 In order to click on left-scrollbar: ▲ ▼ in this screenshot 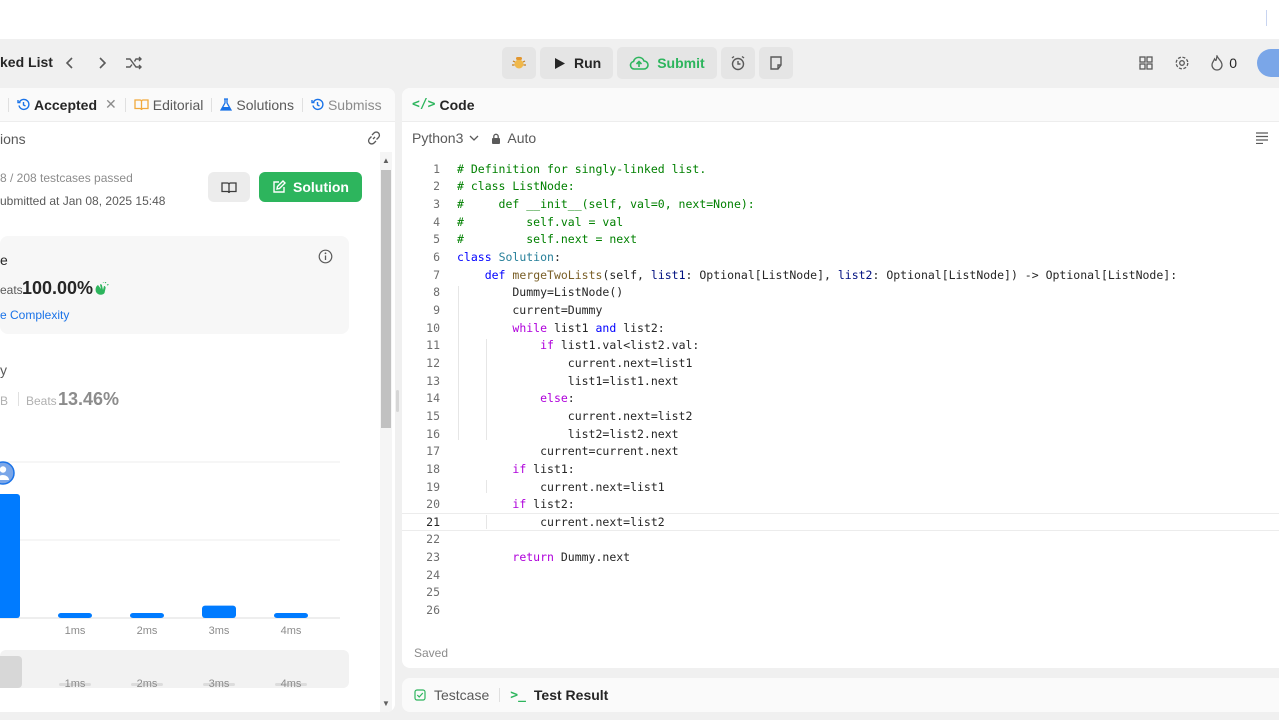, I will do `click(386, 432)`.